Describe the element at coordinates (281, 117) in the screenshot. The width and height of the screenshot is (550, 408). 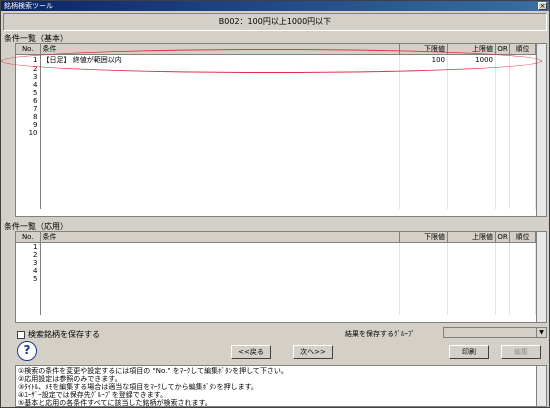
I see `table-row: 8` at that location.